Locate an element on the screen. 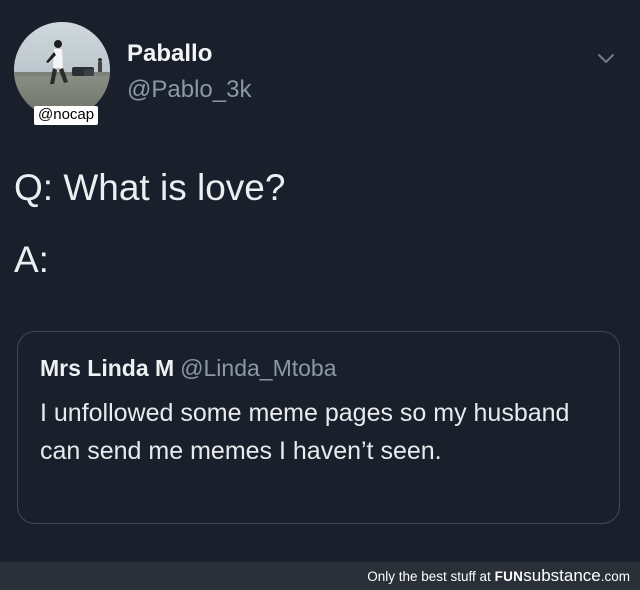 The height and width of the screenshot is (590, 640). quoted-display-name: Mrs Linda M is located at coordinates (107, 368).